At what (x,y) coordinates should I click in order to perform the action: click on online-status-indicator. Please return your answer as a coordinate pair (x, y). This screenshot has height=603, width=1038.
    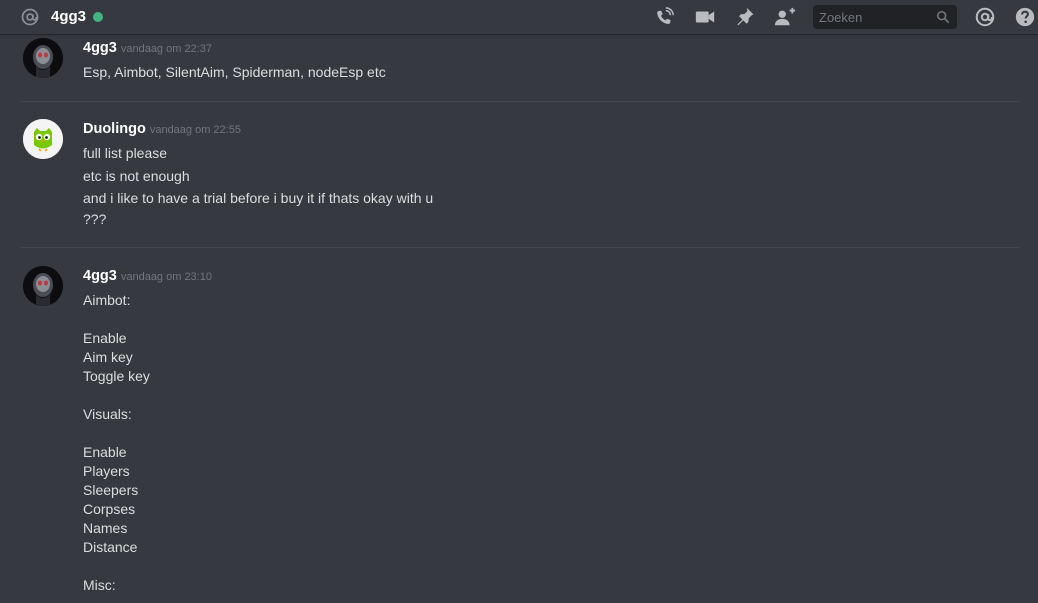
    Looking at the image, I should click on (98, 17).